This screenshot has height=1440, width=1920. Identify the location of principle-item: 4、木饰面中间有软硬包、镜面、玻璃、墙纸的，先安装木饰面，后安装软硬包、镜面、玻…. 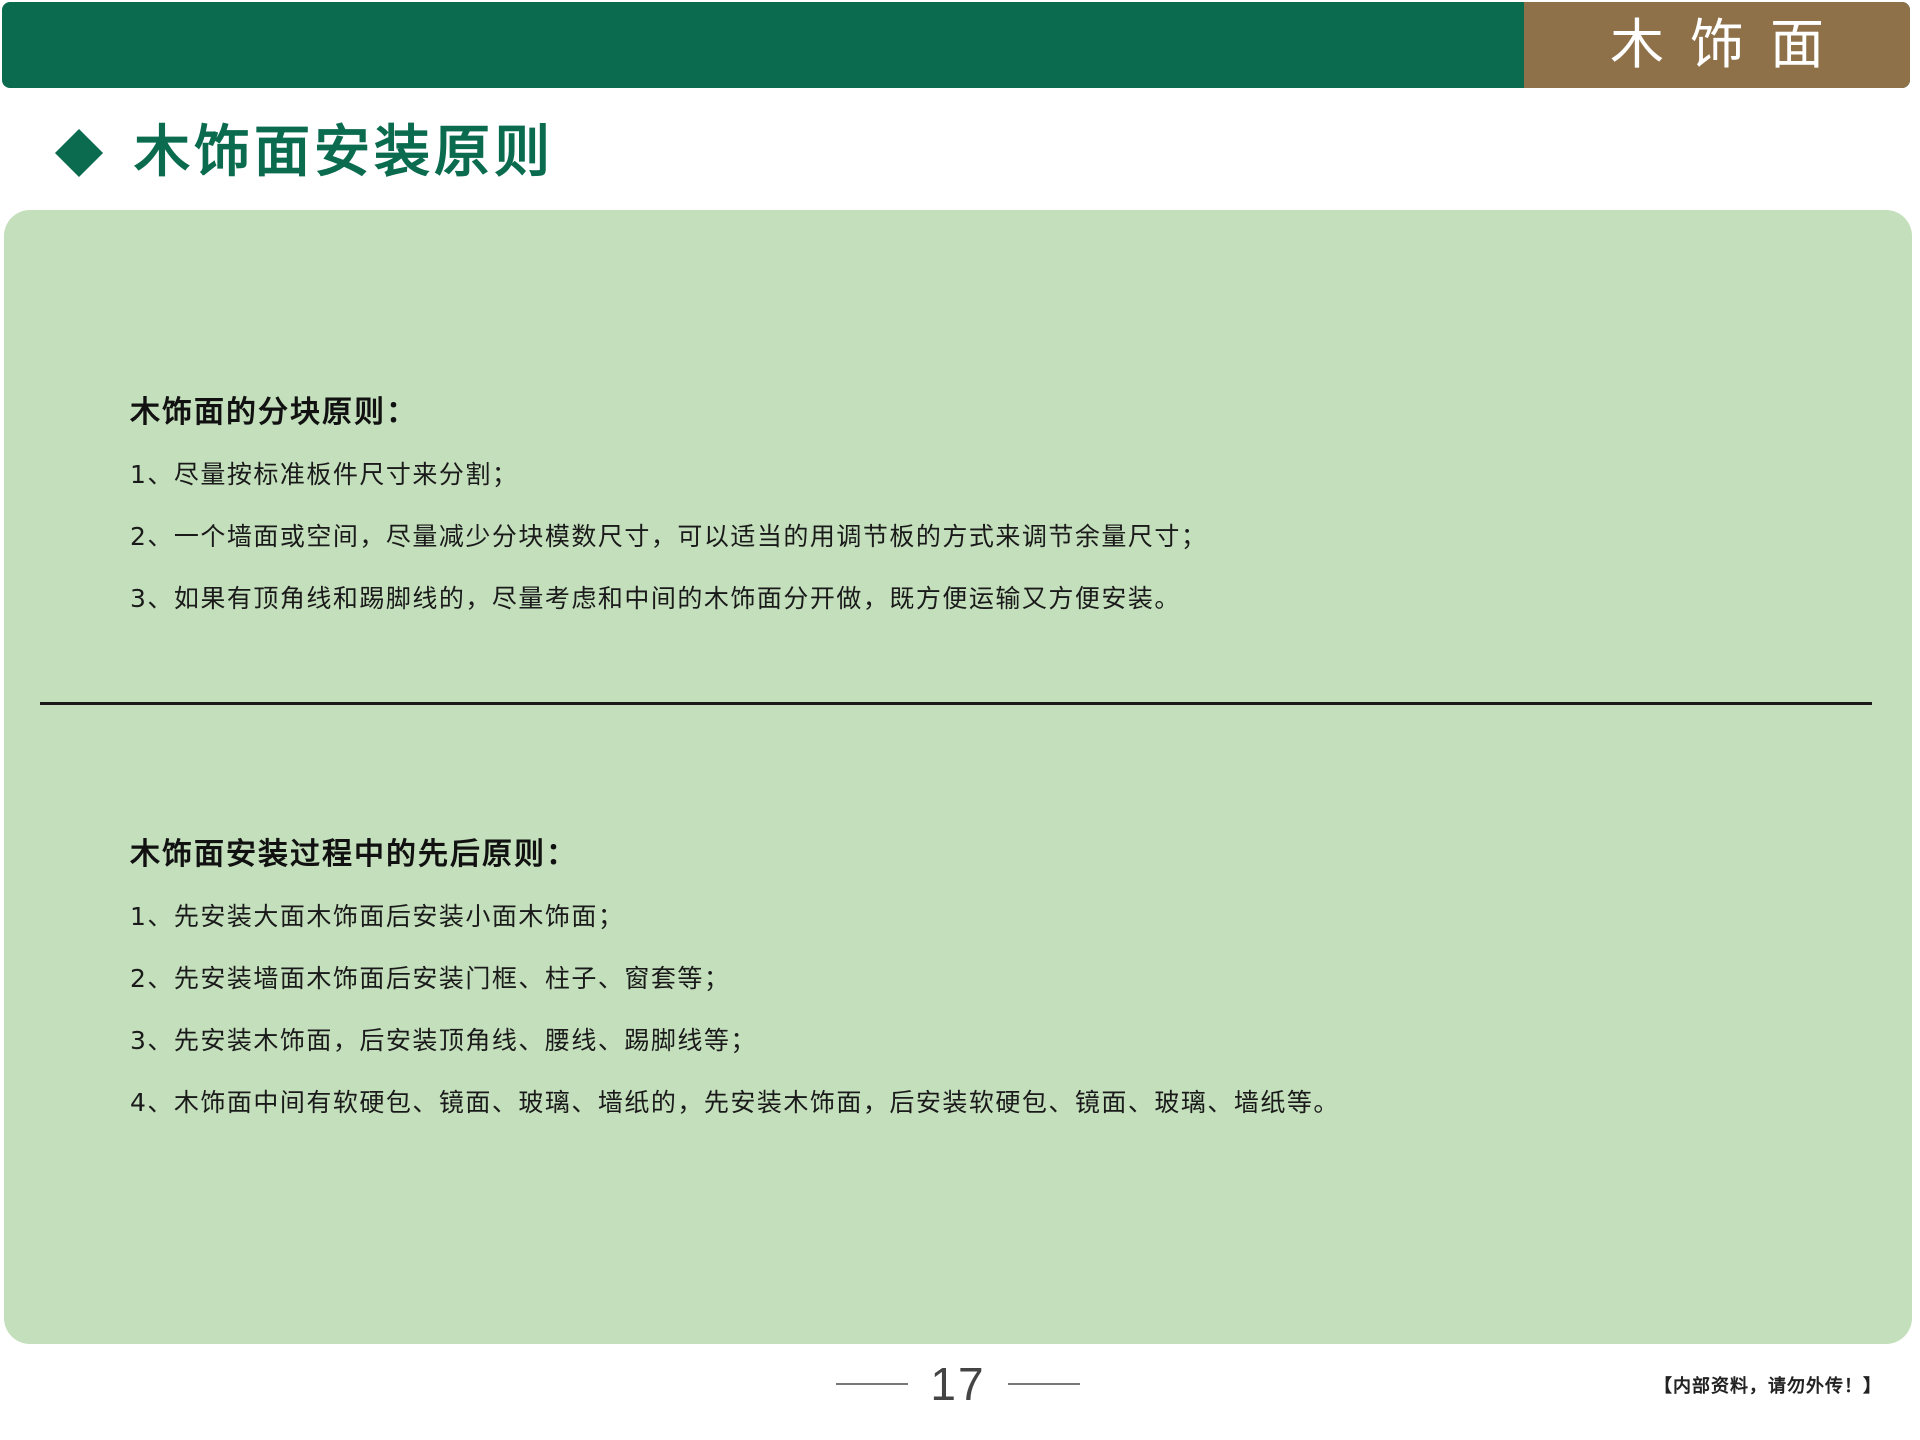
(735, 1102).